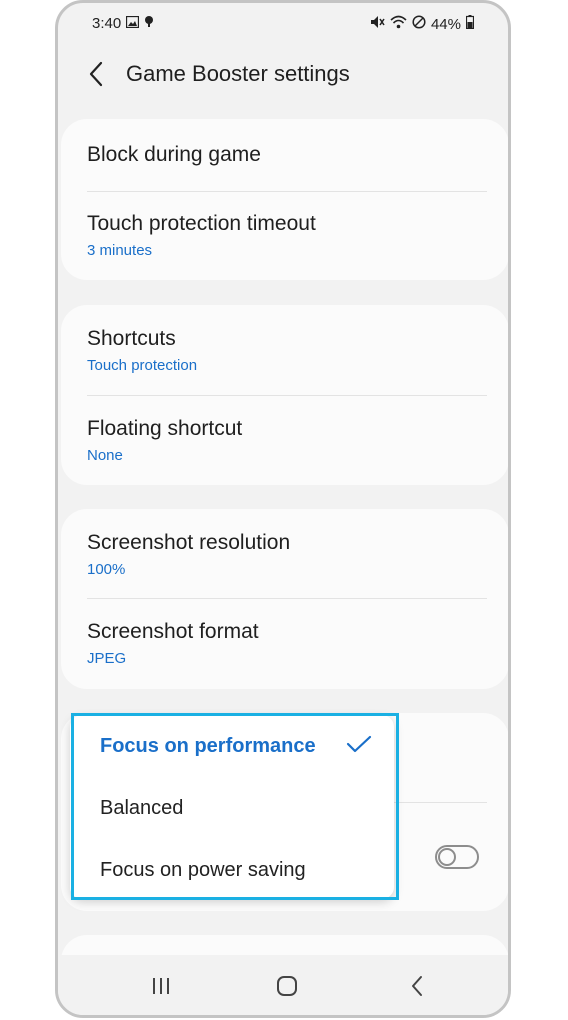 The image size is (568, 1020). Describe the element at coordinates (107, 658) in the screenshot. I see `setting-value: JPEG` at that location.